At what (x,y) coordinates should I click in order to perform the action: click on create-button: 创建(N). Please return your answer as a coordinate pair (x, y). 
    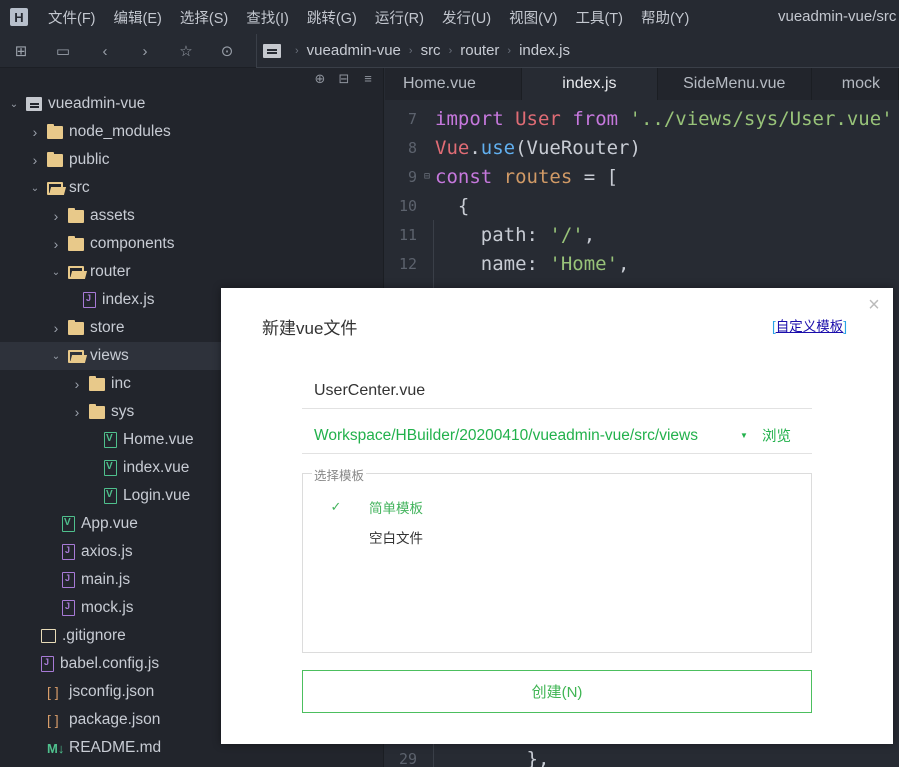
    Looking at the image, I should click on (557, 691).